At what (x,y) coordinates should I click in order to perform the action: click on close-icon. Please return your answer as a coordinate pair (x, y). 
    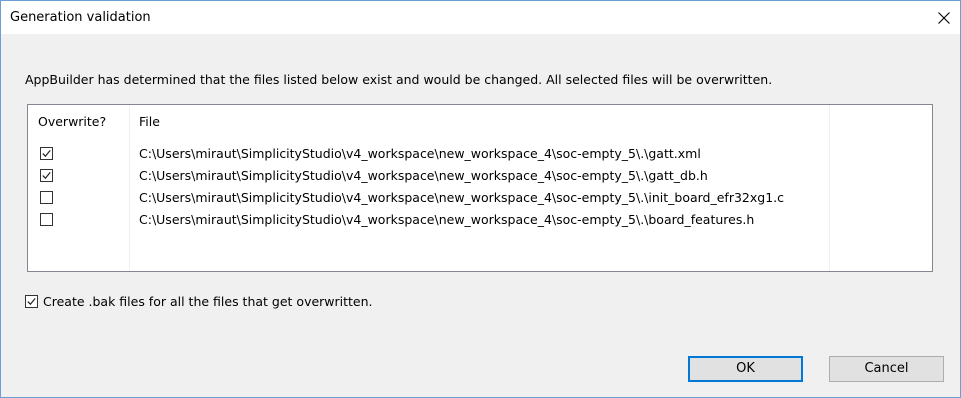
    Looking at the image, I should click on (944, 17).